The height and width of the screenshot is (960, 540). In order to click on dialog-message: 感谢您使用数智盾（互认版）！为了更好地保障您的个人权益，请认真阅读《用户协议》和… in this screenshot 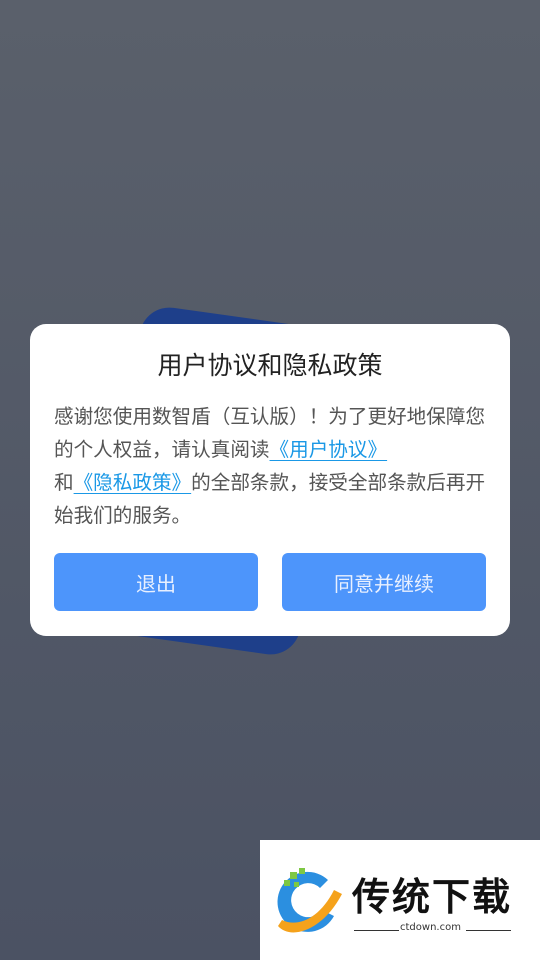, I will do `click(271, 466)`.